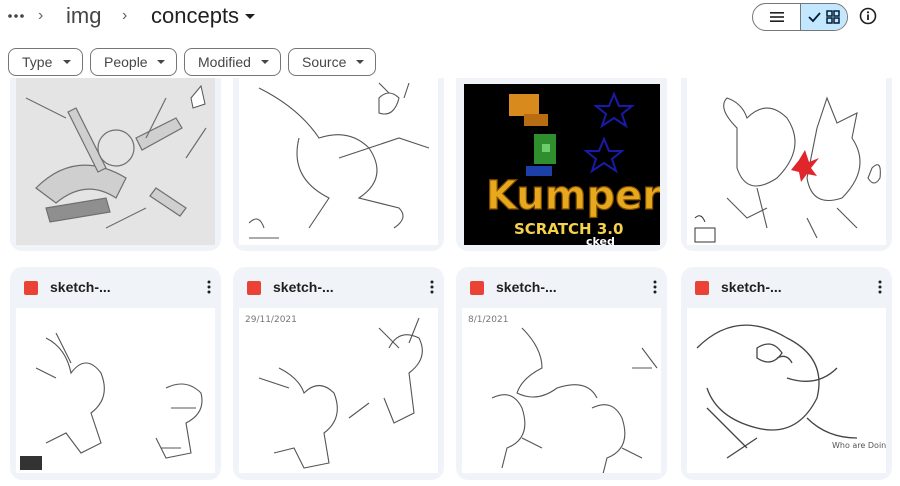 This screenshot has width=900, height=486. I want to click on filter-modified: Modified, so click(232, 62).